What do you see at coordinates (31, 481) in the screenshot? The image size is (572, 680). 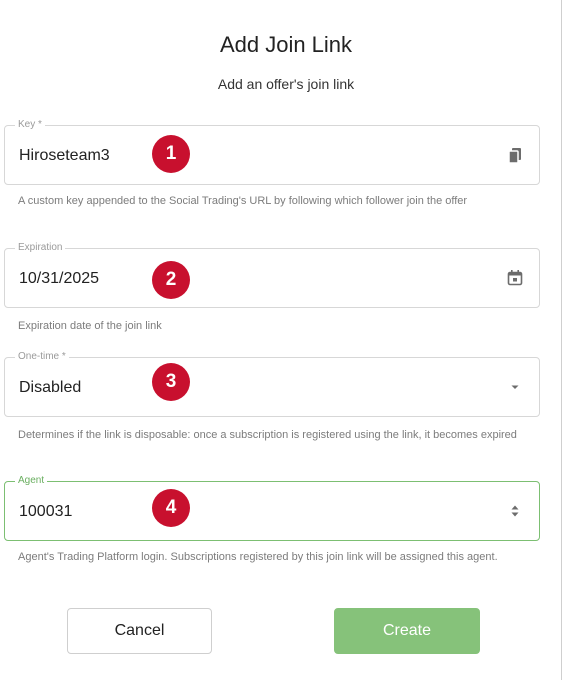 I see `agent-field-label: Agent` at bounding box center [31, 481].